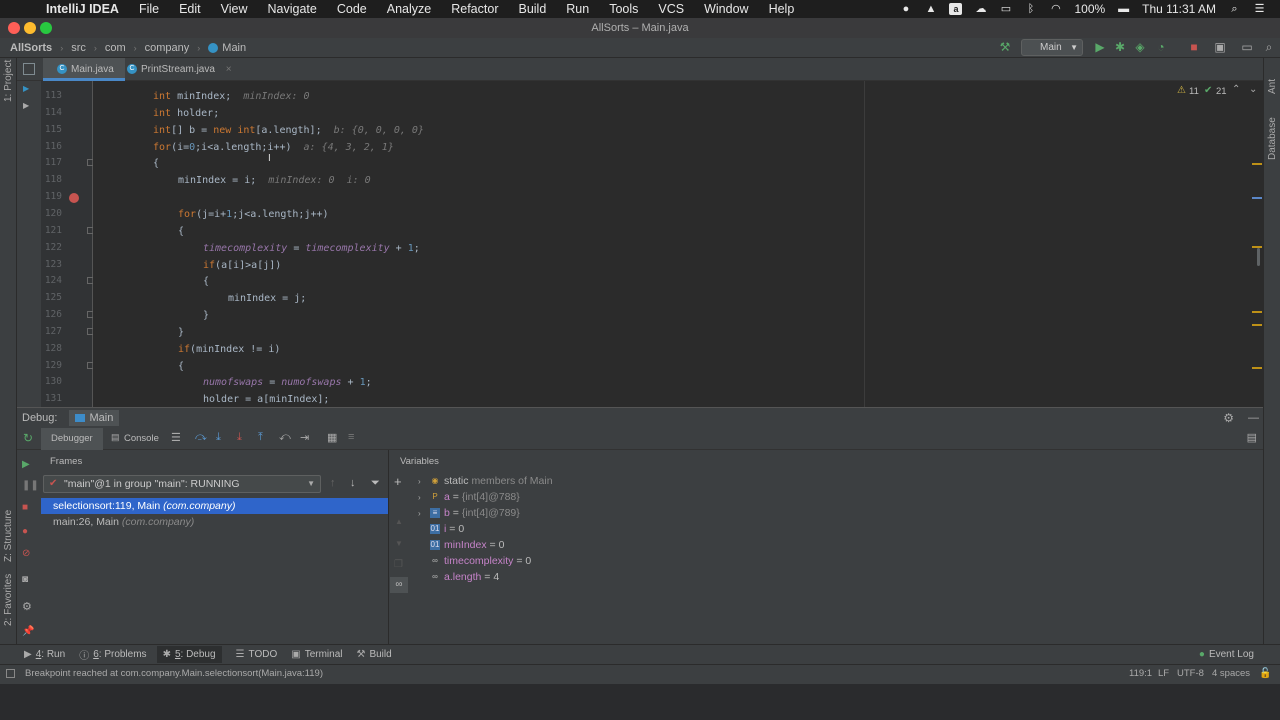  Describe the element at coordinates (474, 9) in the screenshot. I see `menu-refactor: Refactor` at that location.